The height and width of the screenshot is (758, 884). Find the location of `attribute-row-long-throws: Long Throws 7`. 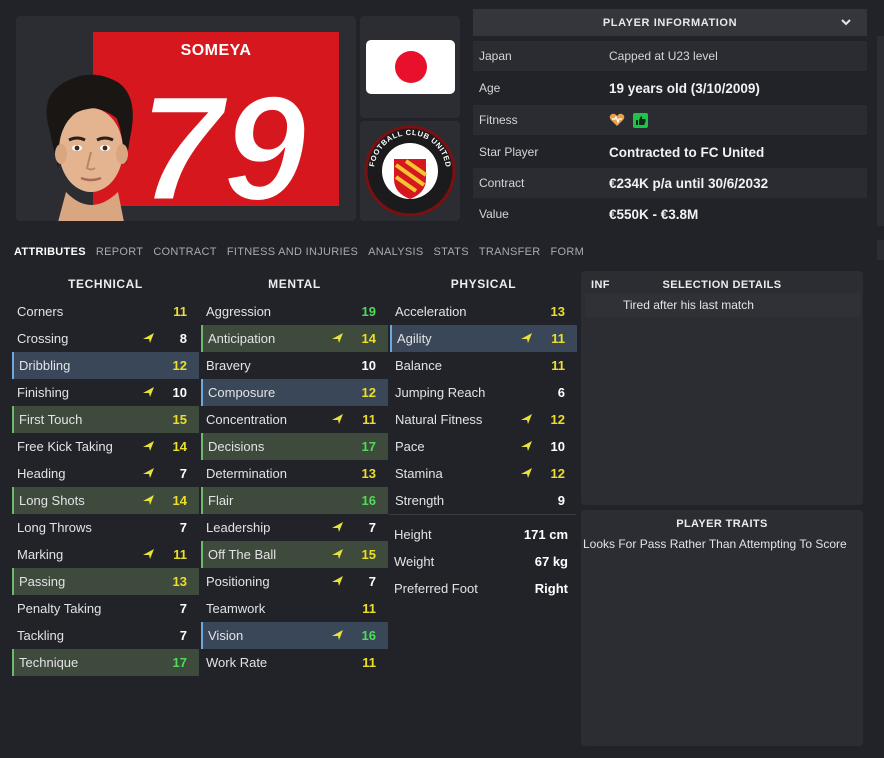

attribute-row-long-throws: Long Throws 7 is located at coordinates (105, 527).